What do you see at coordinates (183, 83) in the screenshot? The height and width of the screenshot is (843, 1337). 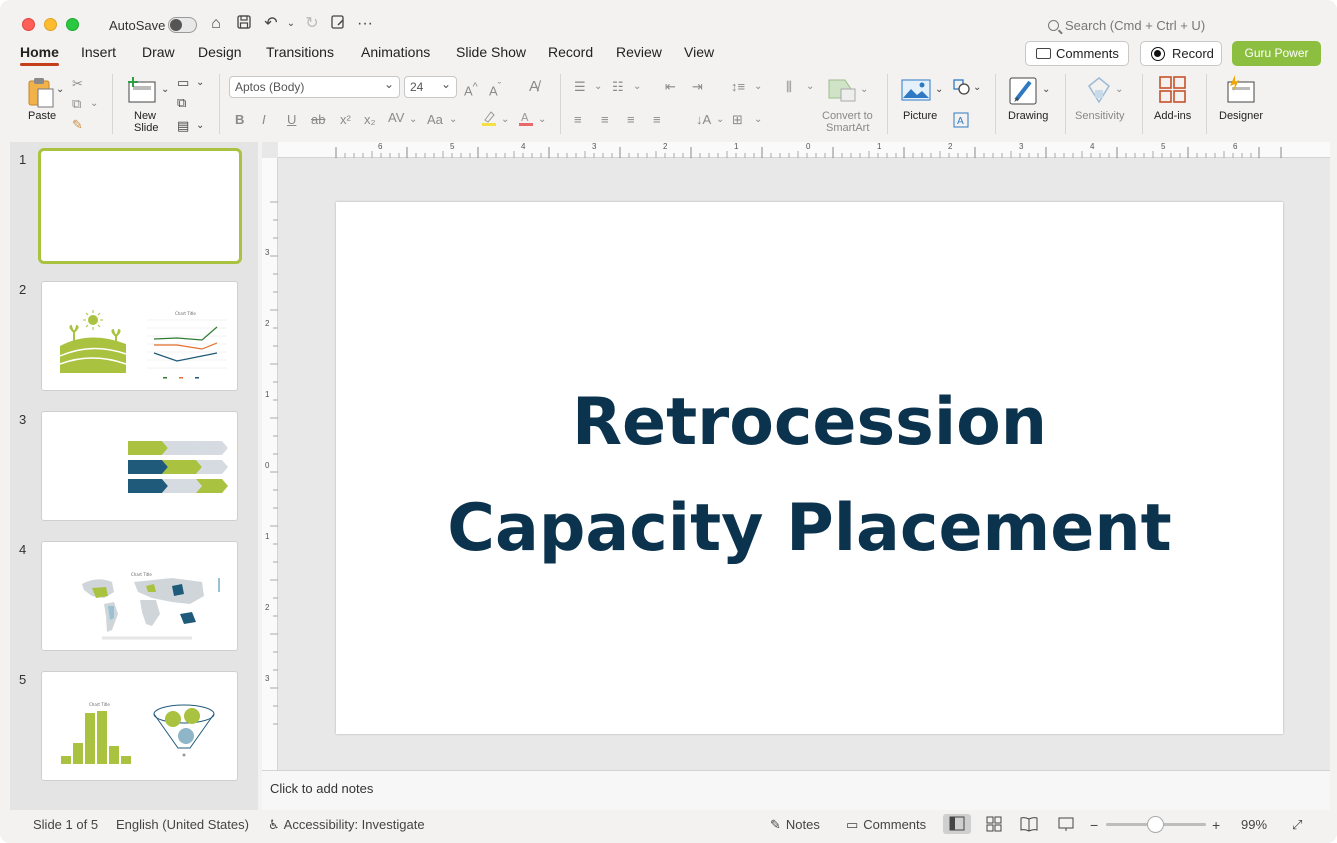 I see `layout-icon: ▭` at bounding box center [183, 83].